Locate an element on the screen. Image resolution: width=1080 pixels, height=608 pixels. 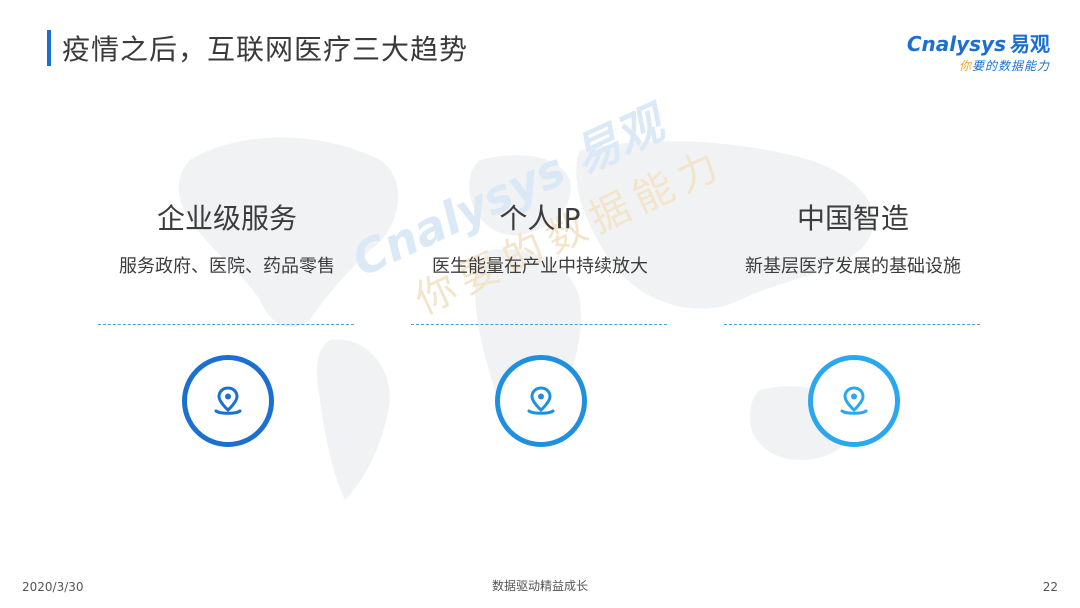
trend-description: 服务政府、医院、药品零售 is located at coordinates (227, 266).